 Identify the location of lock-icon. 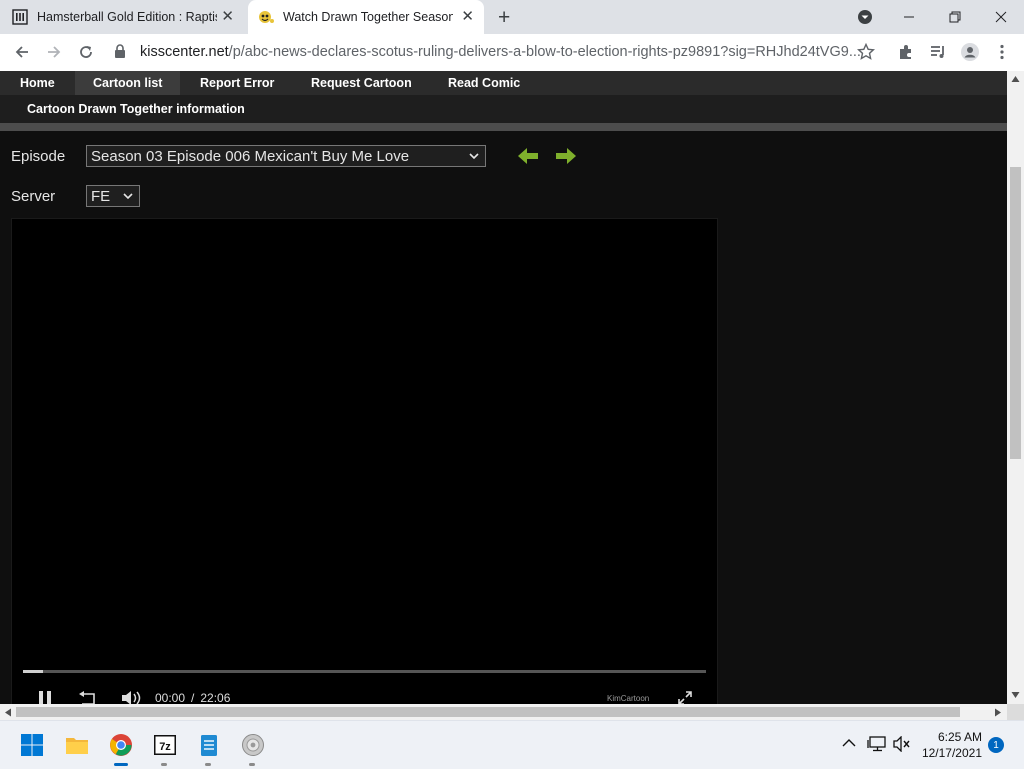
(121, 52).